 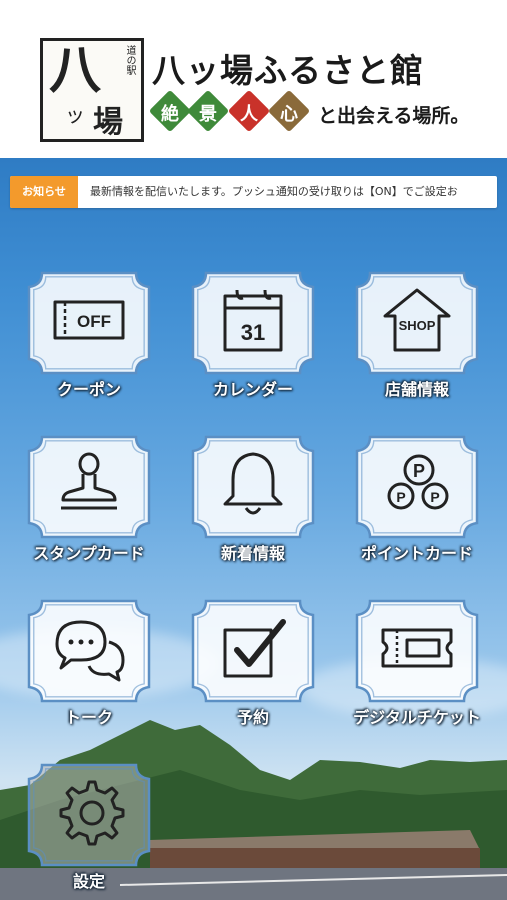 What do you see at coordinates (75, 70) in the screenshot?
I see `logo-big: 八` at bounding box center [75, 70].